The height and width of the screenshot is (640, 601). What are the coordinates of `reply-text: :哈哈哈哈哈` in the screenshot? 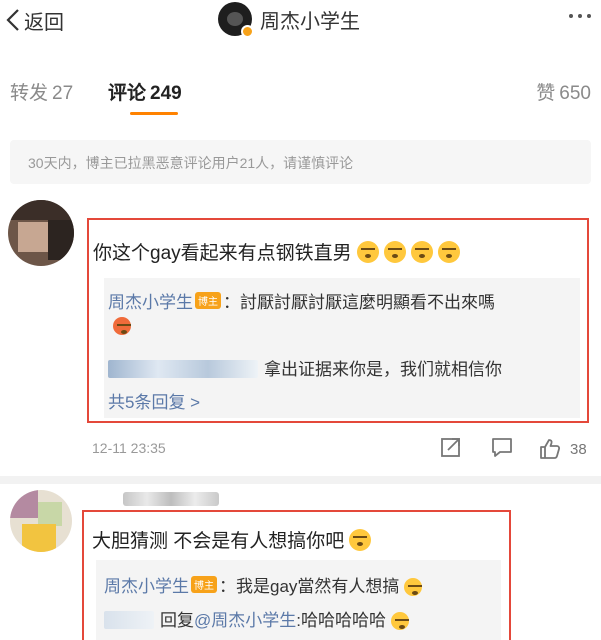 It's located at (341, 620).